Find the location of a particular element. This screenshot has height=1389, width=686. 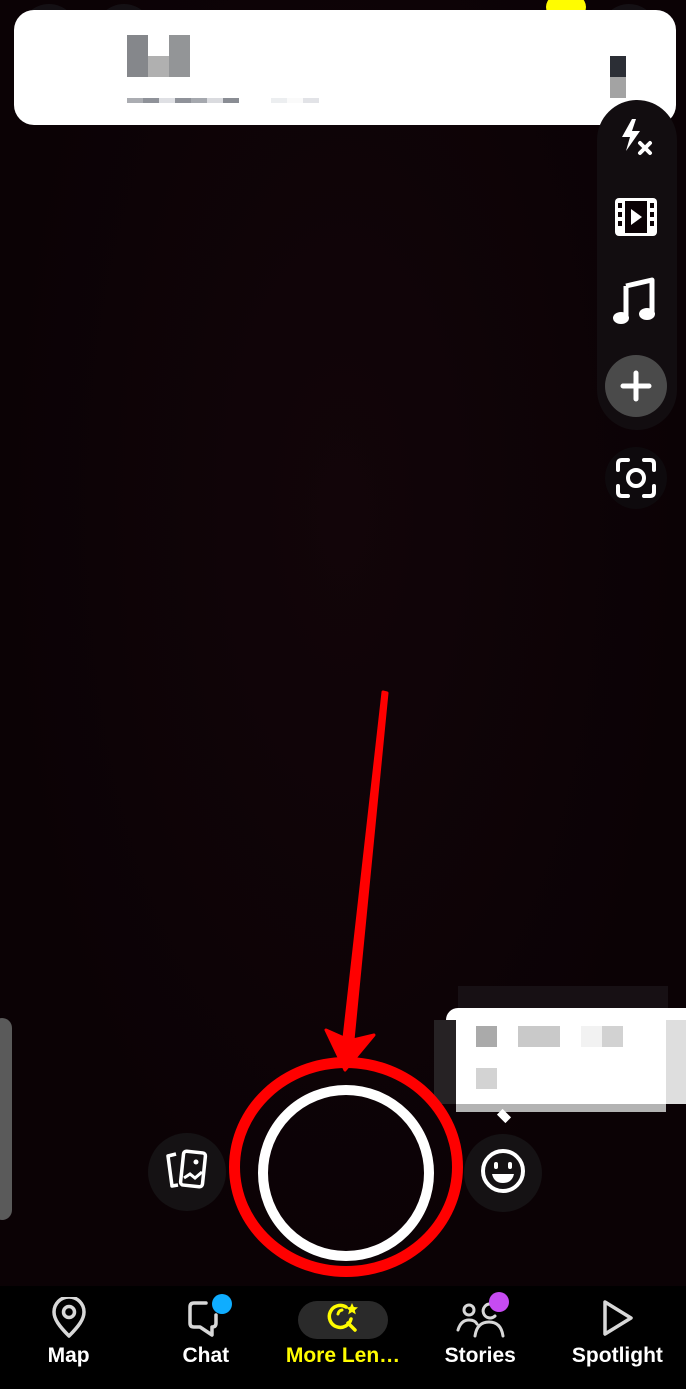

video-mode-button is located at coordinates (636, 217).